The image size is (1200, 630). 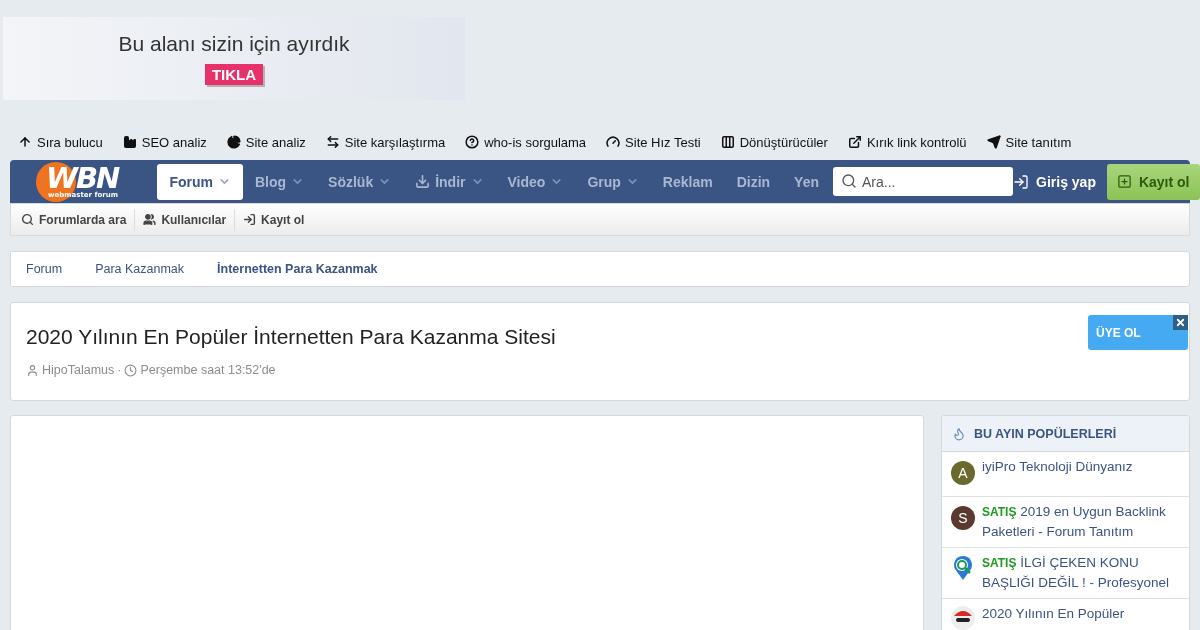 What do you see at coordinates (1065, 614) in the screenshot?
I see `popular-thread: 2020 Yılının En Popüler` at bounding box center [1065, 614].